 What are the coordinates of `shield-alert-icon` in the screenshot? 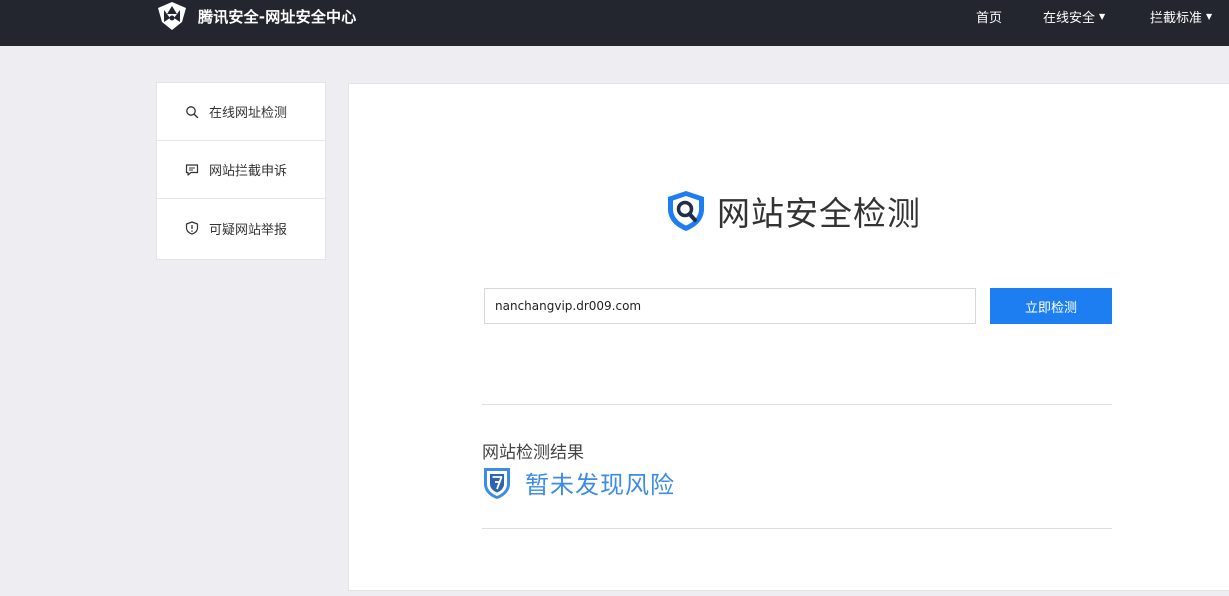 It's located at (192, 228).